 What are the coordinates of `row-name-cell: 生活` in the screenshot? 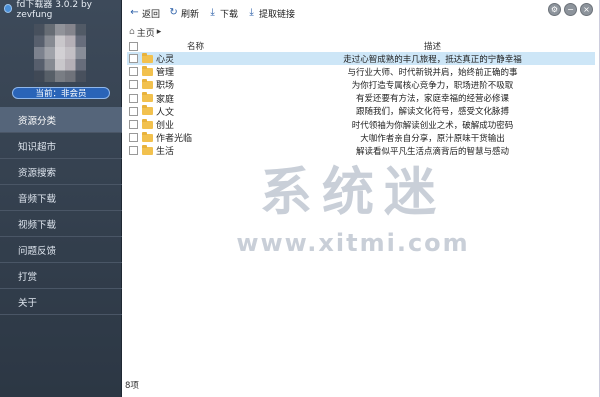 It's located at (206, 150).